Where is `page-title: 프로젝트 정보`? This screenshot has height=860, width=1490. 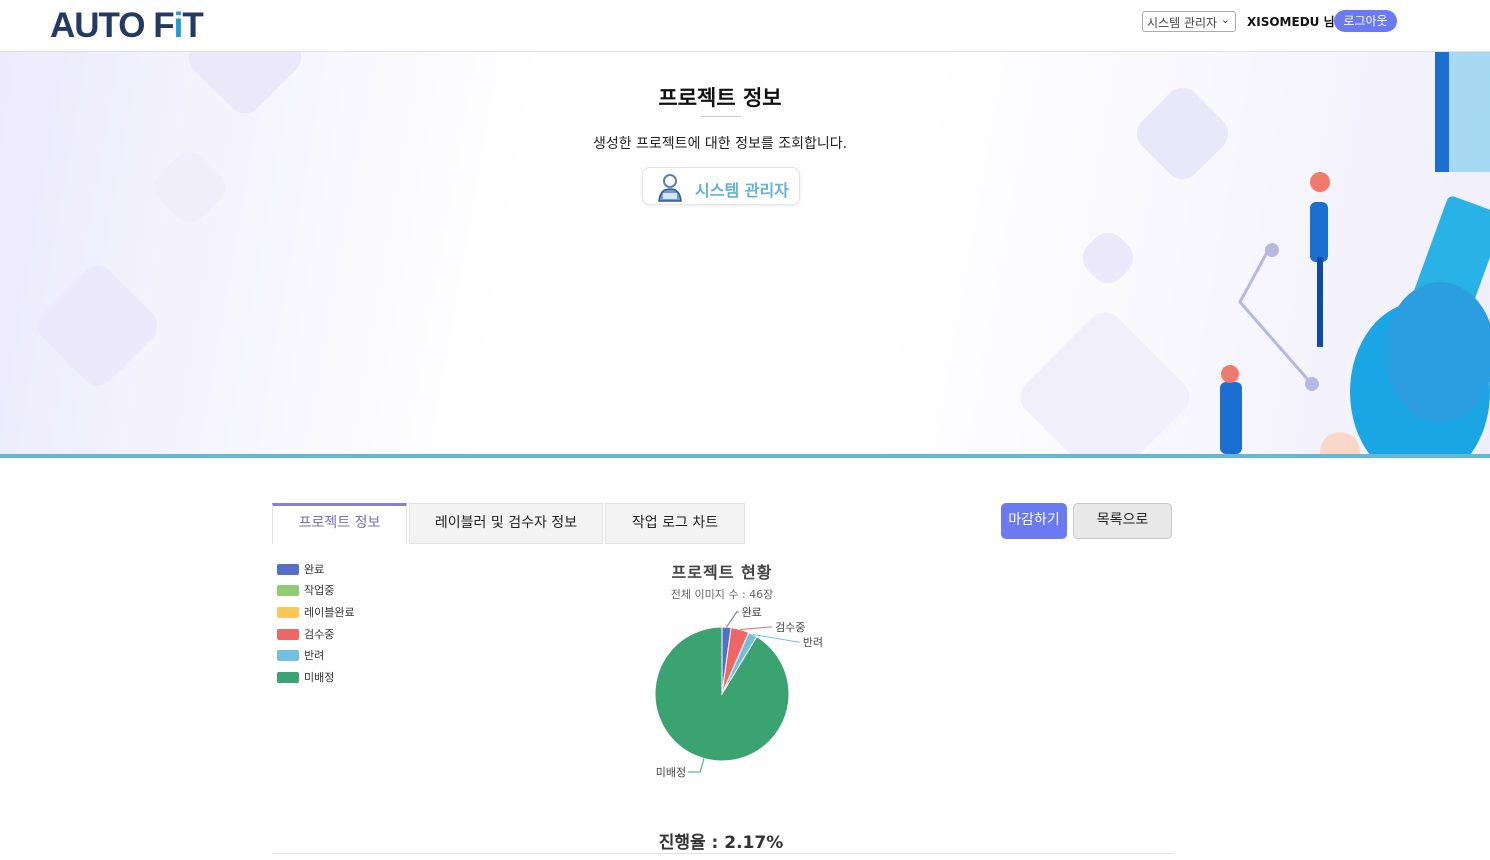 page-title: 프로젝트 정보 is located at coordinates (720, 98).